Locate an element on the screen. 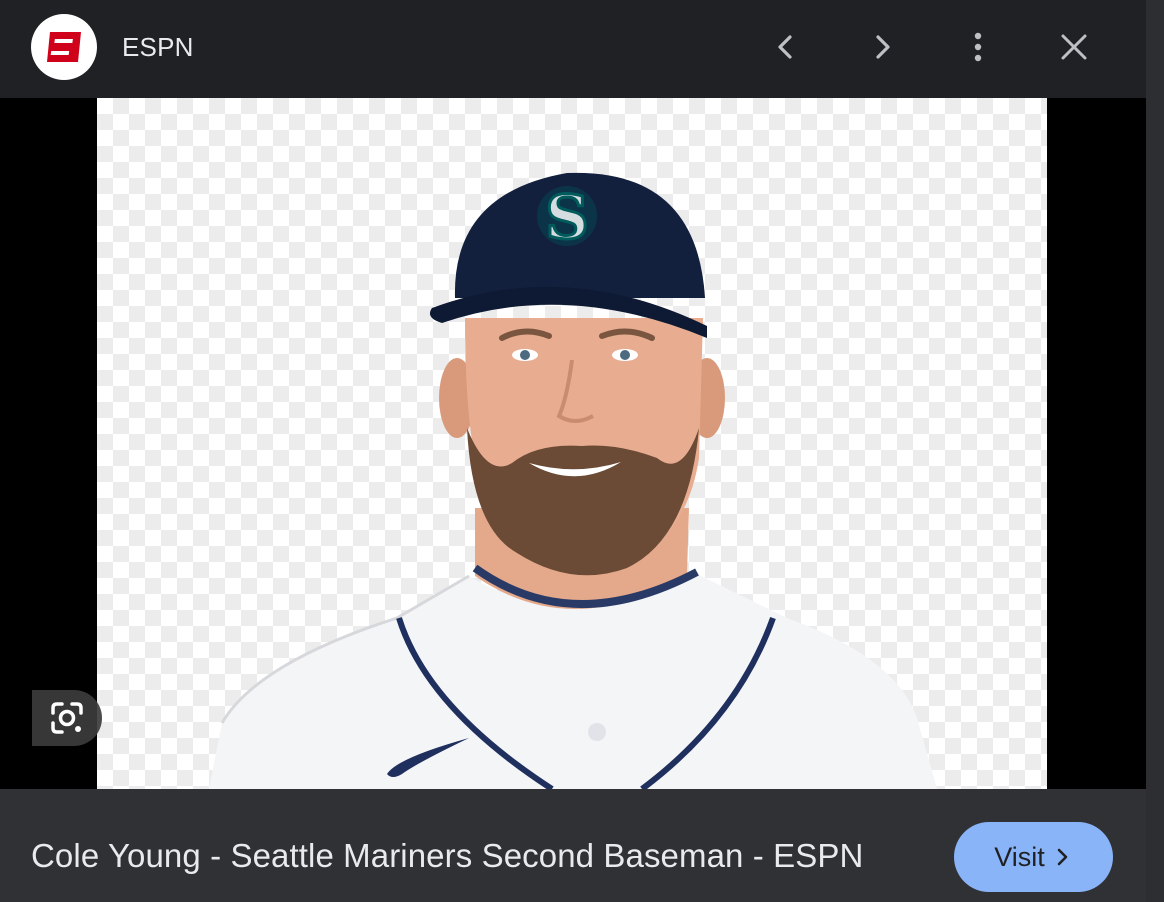  close-button is located at coordinates (1074, 47).